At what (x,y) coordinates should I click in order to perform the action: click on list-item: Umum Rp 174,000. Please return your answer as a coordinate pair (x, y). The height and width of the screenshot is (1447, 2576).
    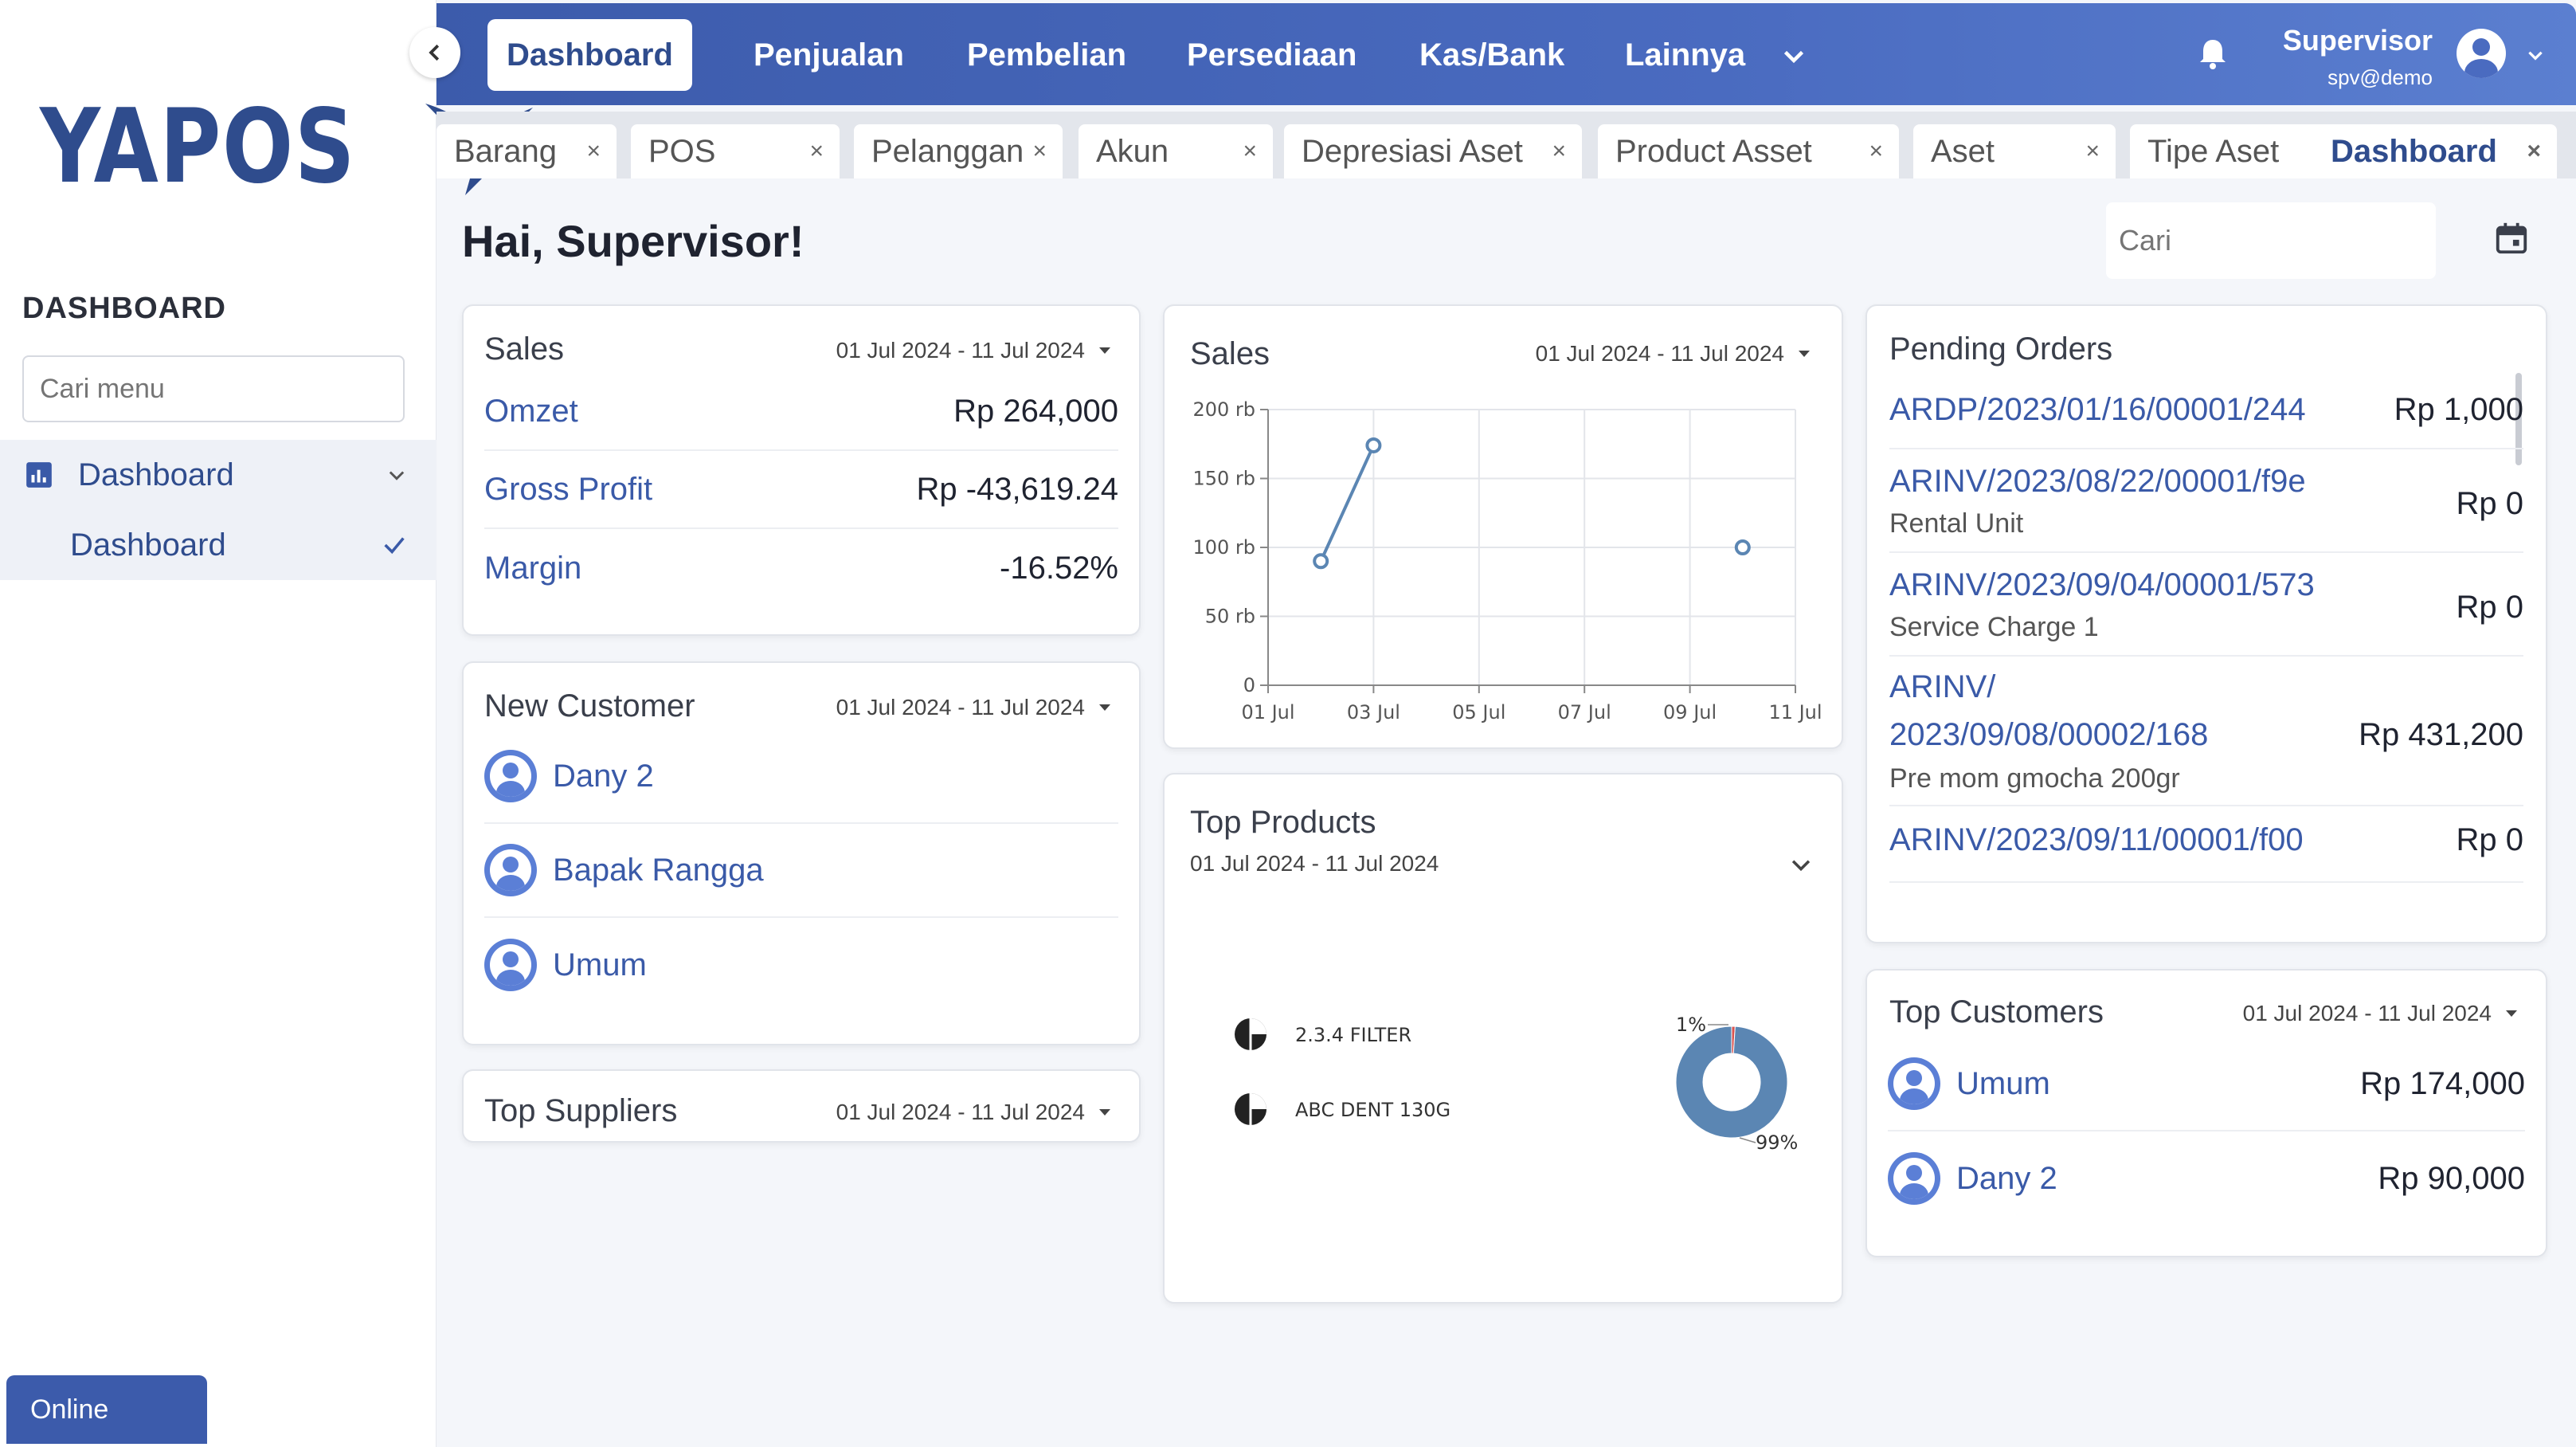
    Looking at the image, I should click on (2206, 1084).